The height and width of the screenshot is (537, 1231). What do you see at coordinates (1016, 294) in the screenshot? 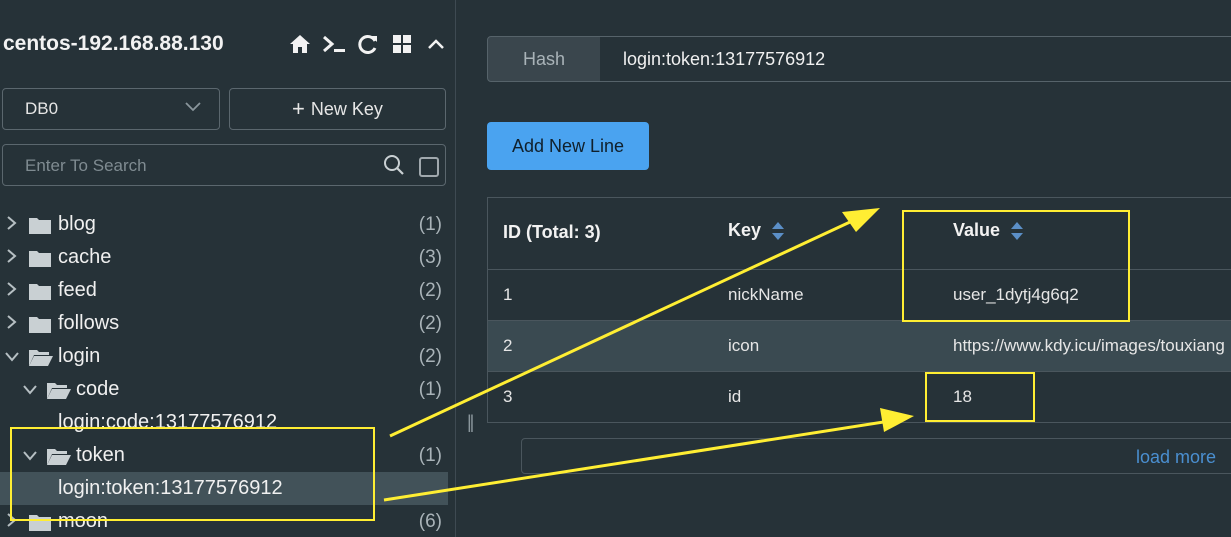
I see `row-value: user_1dytj4g6q2` at bounding box center [1016, 294].